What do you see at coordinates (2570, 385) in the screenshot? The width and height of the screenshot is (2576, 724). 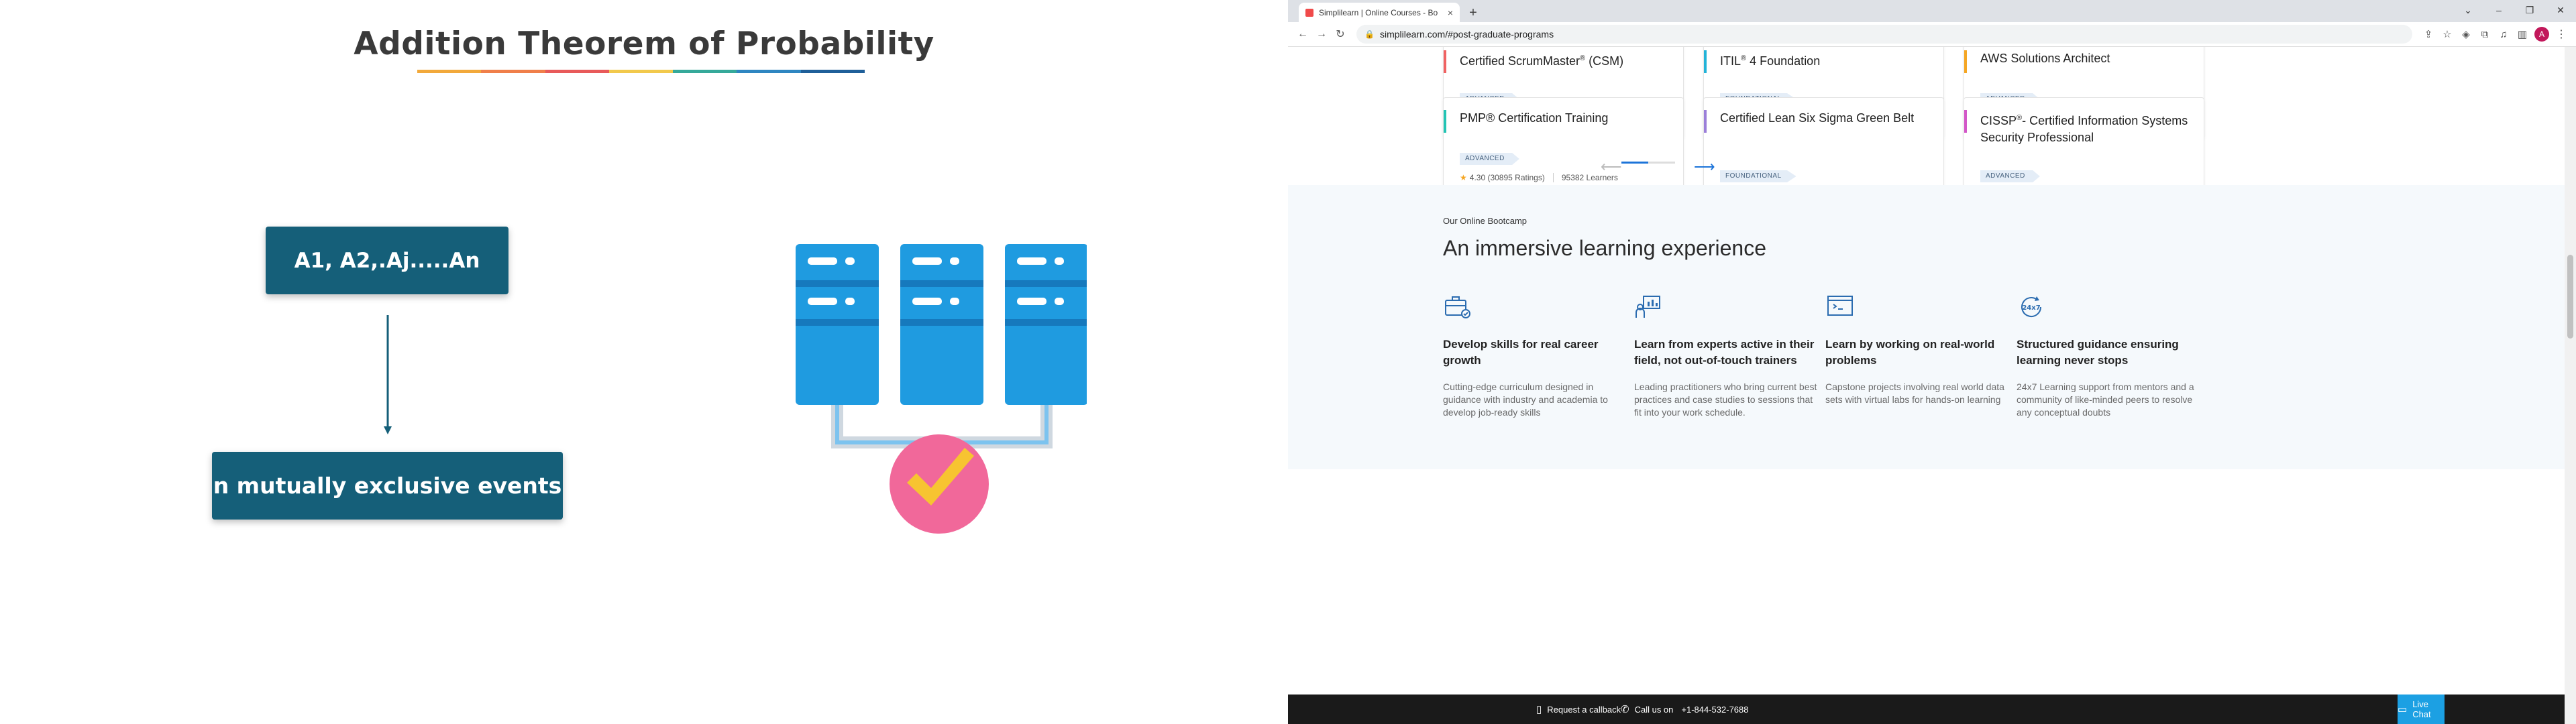 I see `page-scrollbar` at bounding box center [2570, 385].